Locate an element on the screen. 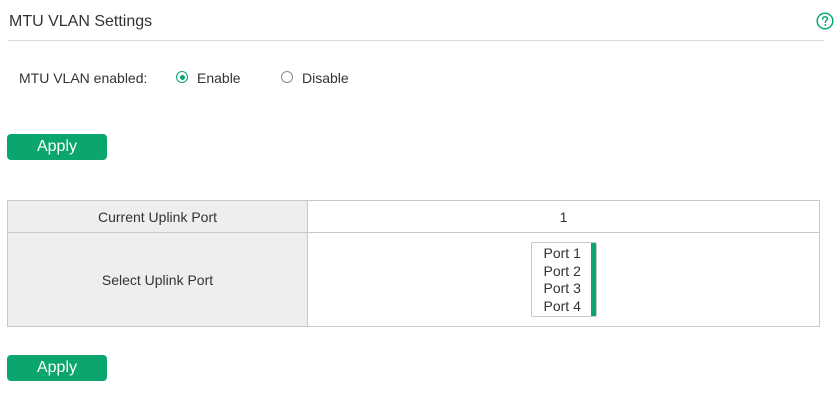 The height and width of the screenshot is (396, 840). current-uplink-port-value: 1 is located at coordinates (563, 216).